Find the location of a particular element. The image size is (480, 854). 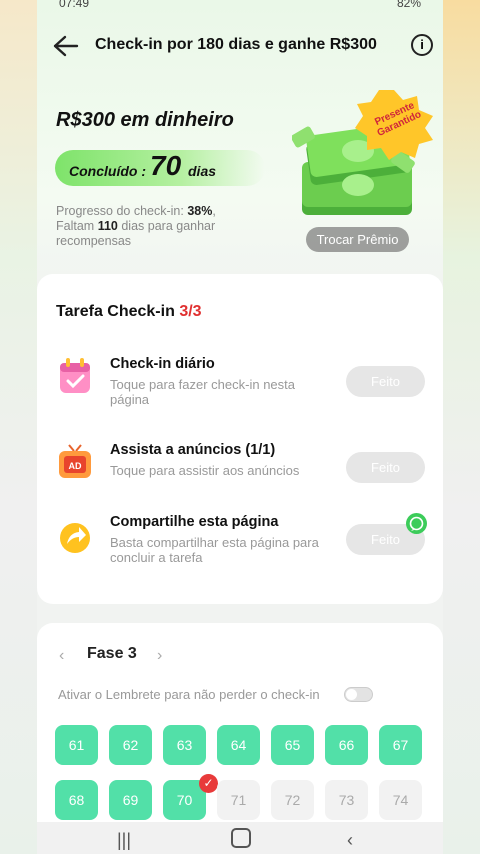

calendar-icon is located at coordinates (75, 375).